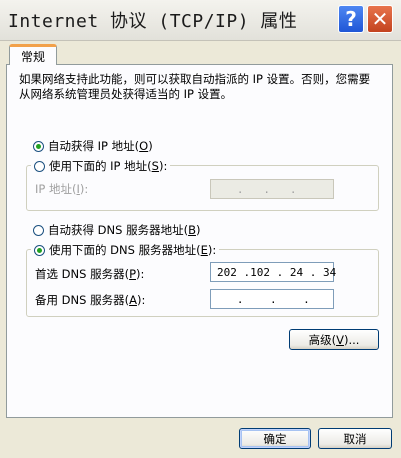  I want to click on ip-address-input: . . ., so click(272, 189).